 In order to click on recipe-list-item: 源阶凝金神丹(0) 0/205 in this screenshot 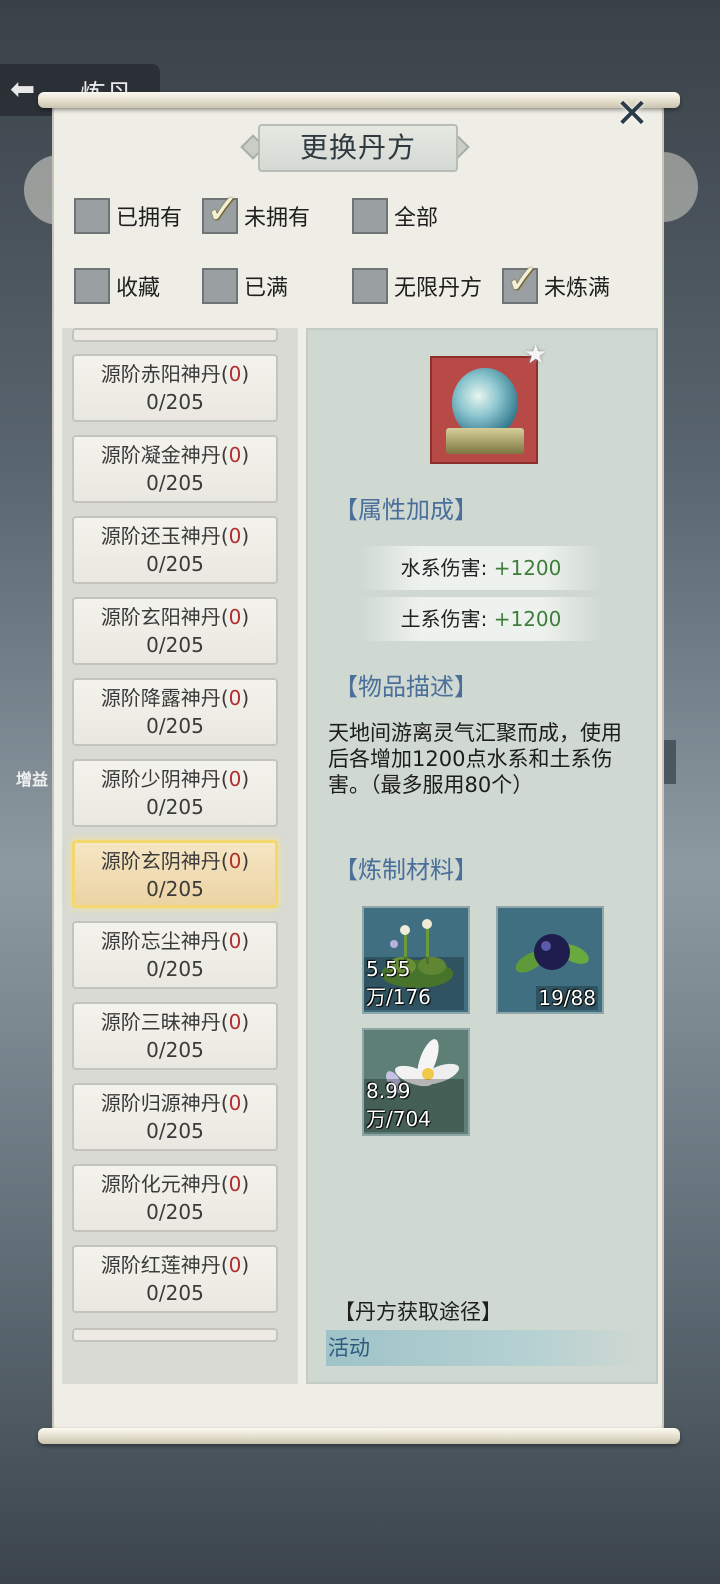, I will do `click(175, 469)`.